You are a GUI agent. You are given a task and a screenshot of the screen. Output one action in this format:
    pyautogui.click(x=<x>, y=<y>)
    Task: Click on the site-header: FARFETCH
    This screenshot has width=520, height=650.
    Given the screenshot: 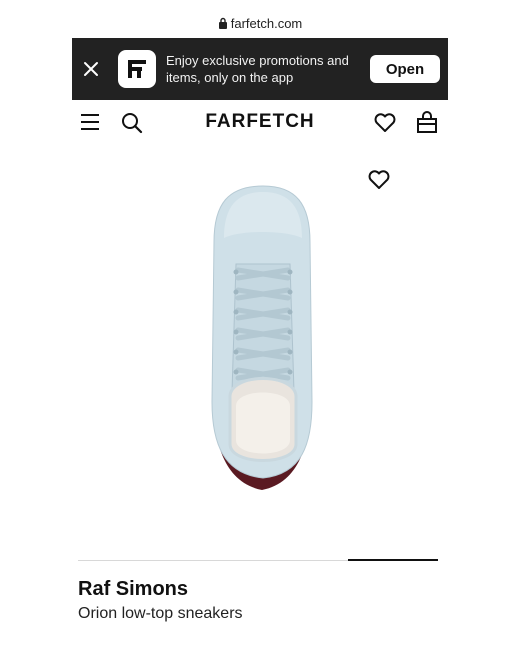 What is the action you would take?
    pyautogui.click(x=260, y=124)
    